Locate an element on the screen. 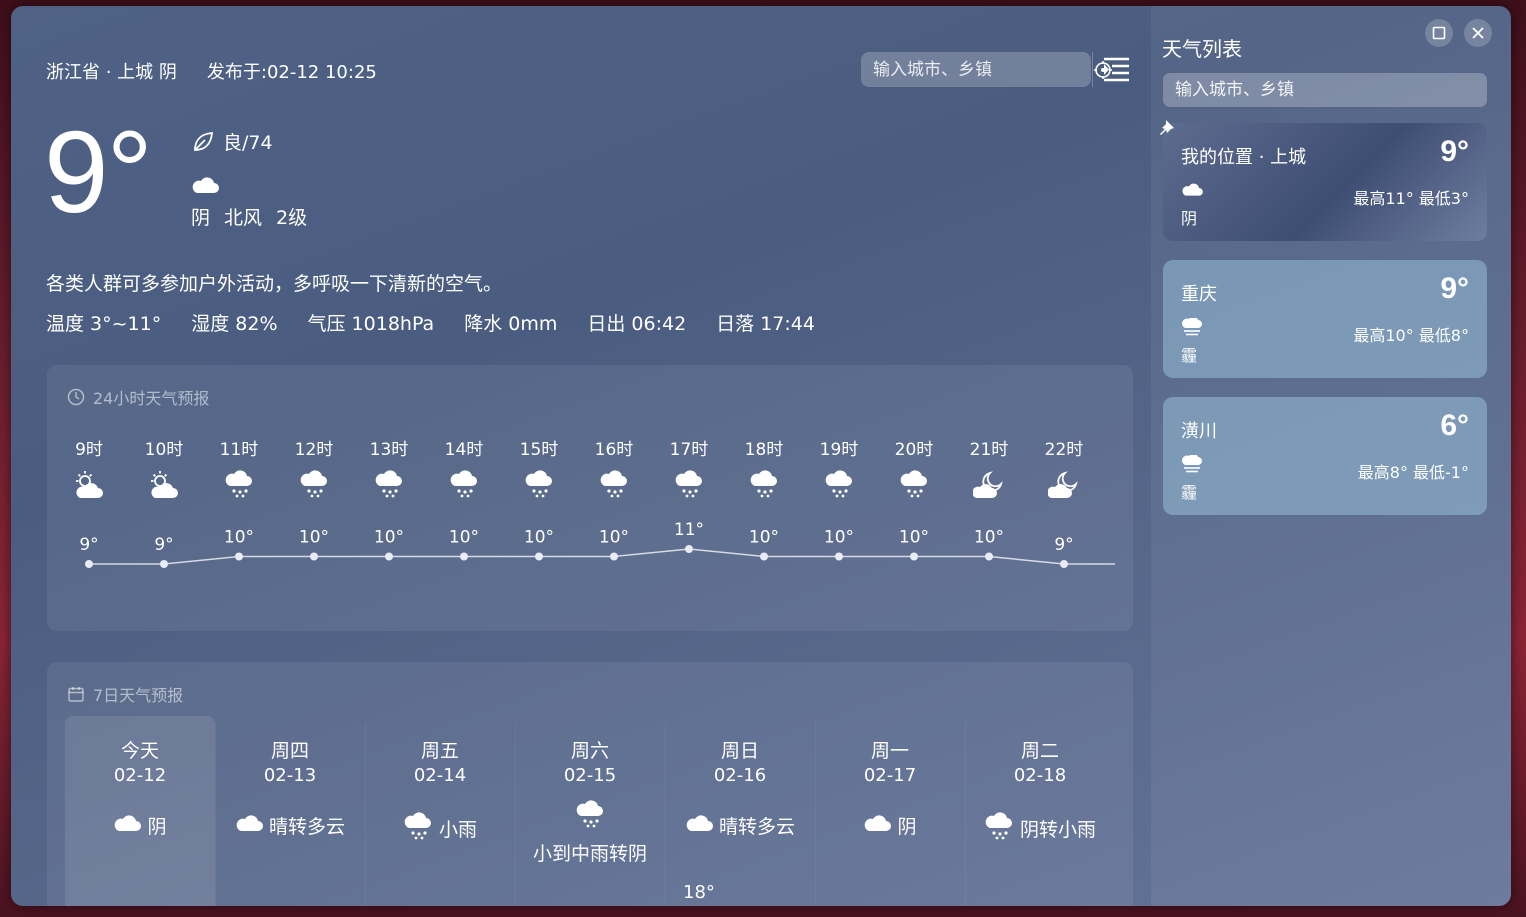  maximize-button is located at coordinates (1439, 33).